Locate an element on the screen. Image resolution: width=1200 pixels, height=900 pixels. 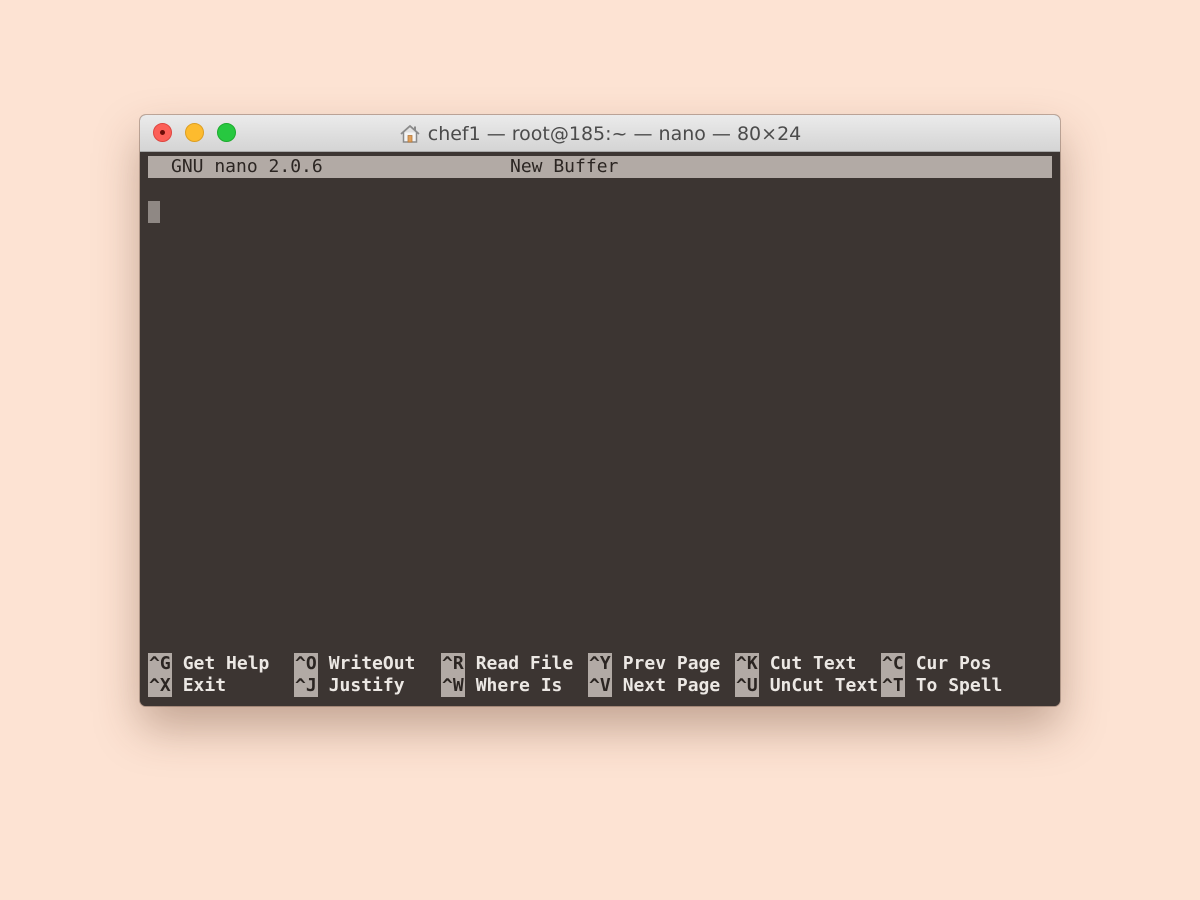
nano-version: GNU nano 2.0.6 is located at coordinates (247, 166).